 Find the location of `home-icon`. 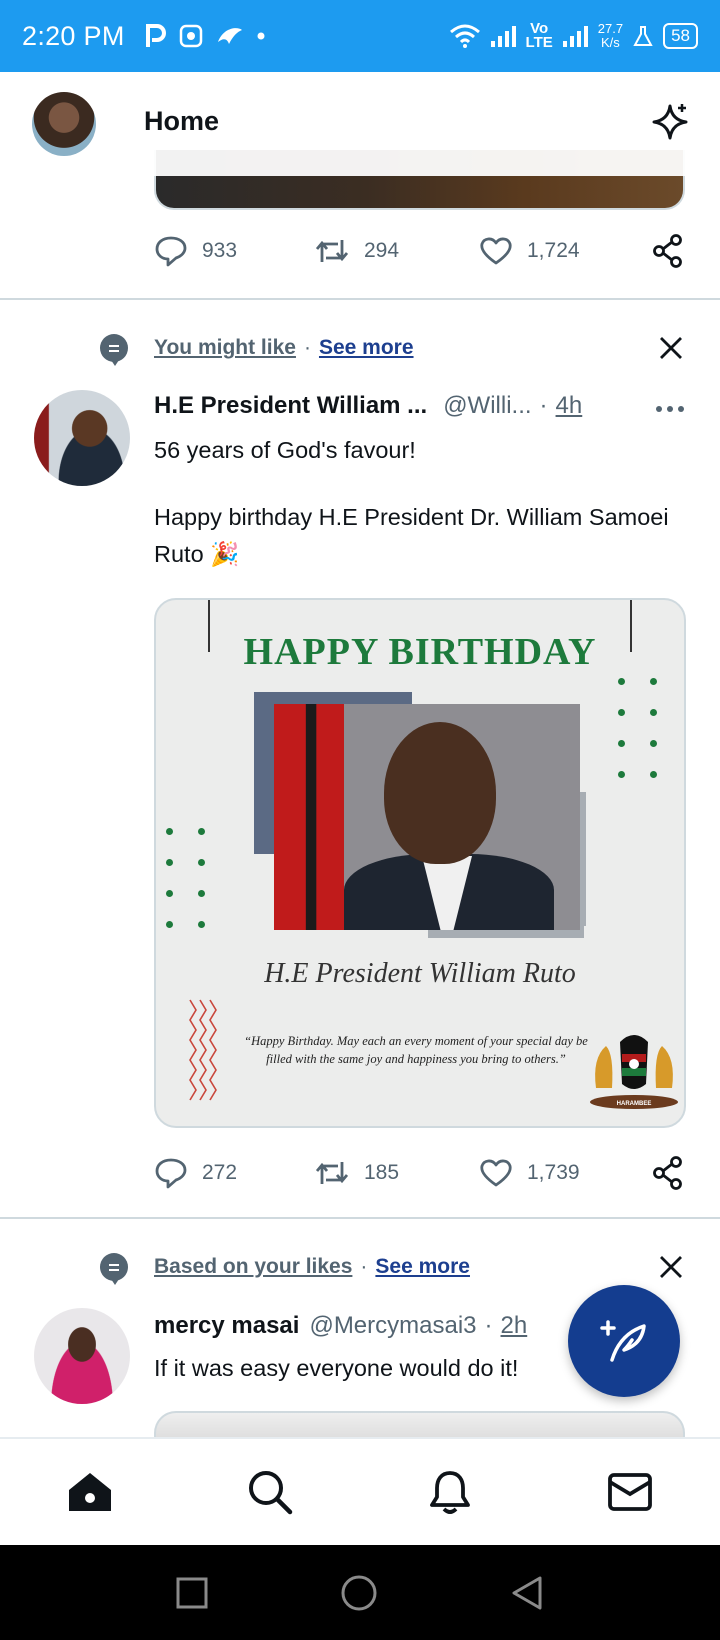

home-icon is located at coordinates (90, 1492).